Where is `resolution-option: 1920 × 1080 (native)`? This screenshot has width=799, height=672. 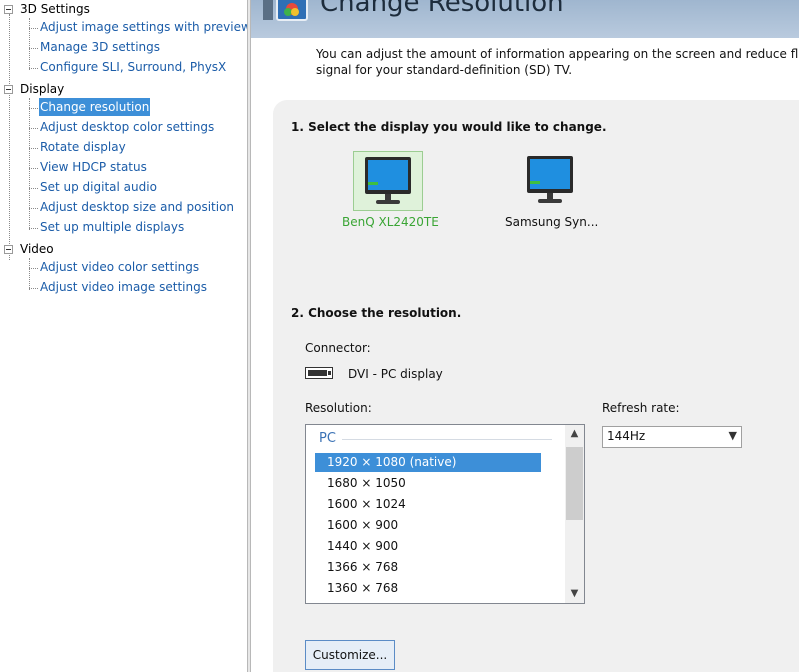 resolution-option: 1920 × 1080 (native) is located at coordinates (428, 462).